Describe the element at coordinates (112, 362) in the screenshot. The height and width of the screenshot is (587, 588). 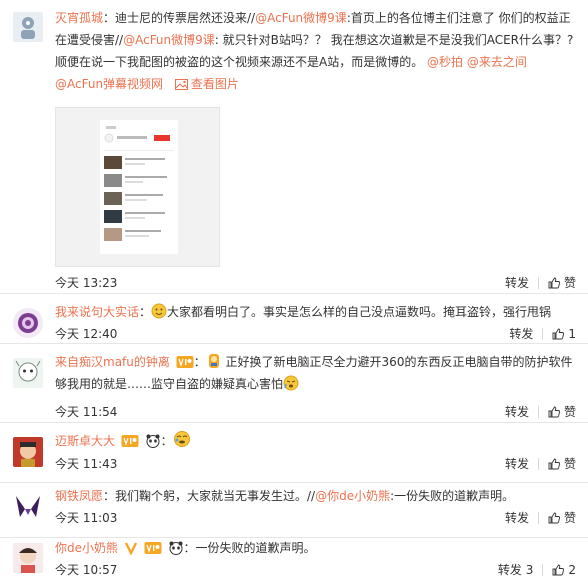
I see `username: 来自痴汉mafu的钟离` at that location.